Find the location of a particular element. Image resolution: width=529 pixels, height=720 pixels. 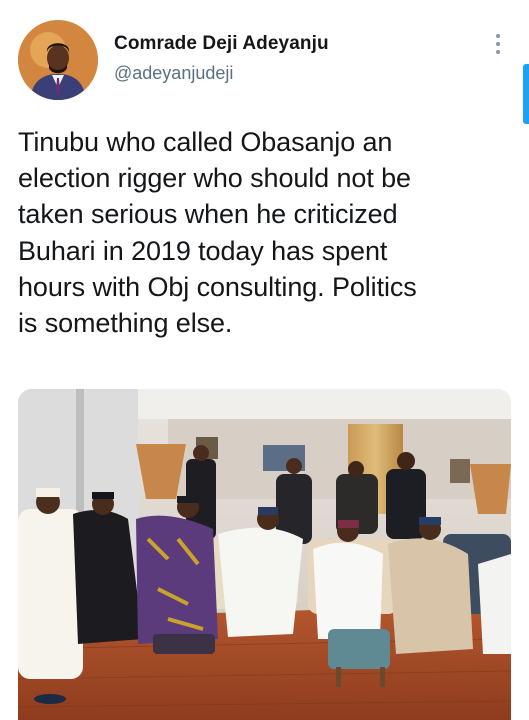

scroll-indicator is located at coordinates (526, 94).